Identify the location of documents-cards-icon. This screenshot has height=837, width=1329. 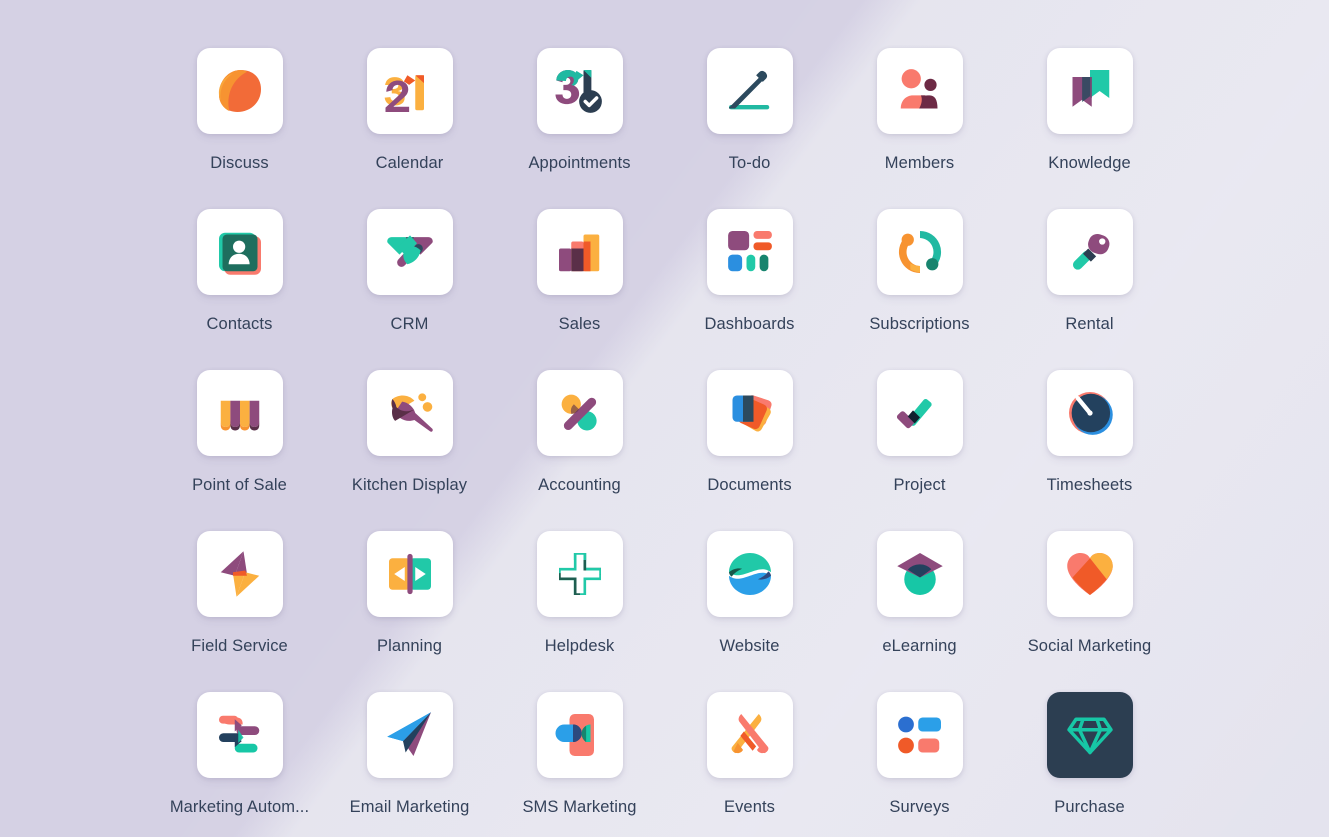
(750, 413).